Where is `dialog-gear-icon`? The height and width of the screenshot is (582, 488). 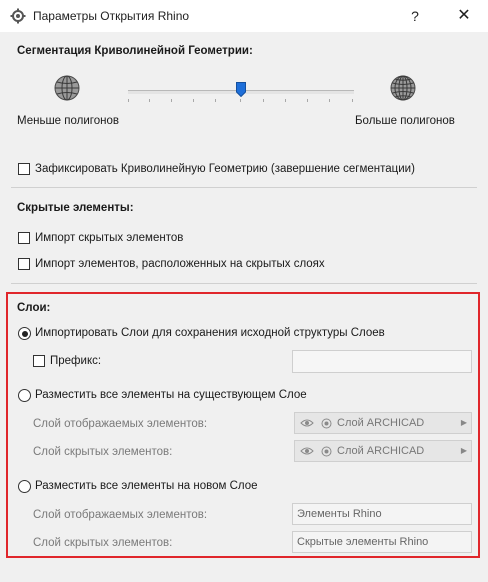 dialog-gear-icon is located at coordinates (18, 16).